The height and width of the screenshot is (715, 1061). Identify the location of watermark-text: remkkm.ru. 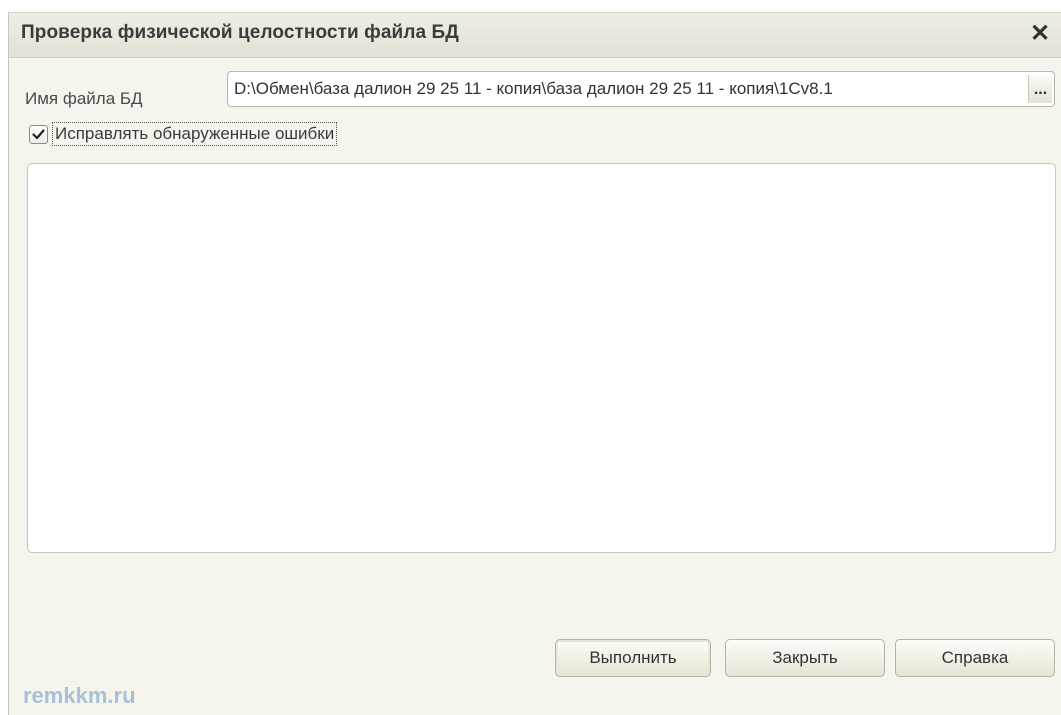
(79, 695).